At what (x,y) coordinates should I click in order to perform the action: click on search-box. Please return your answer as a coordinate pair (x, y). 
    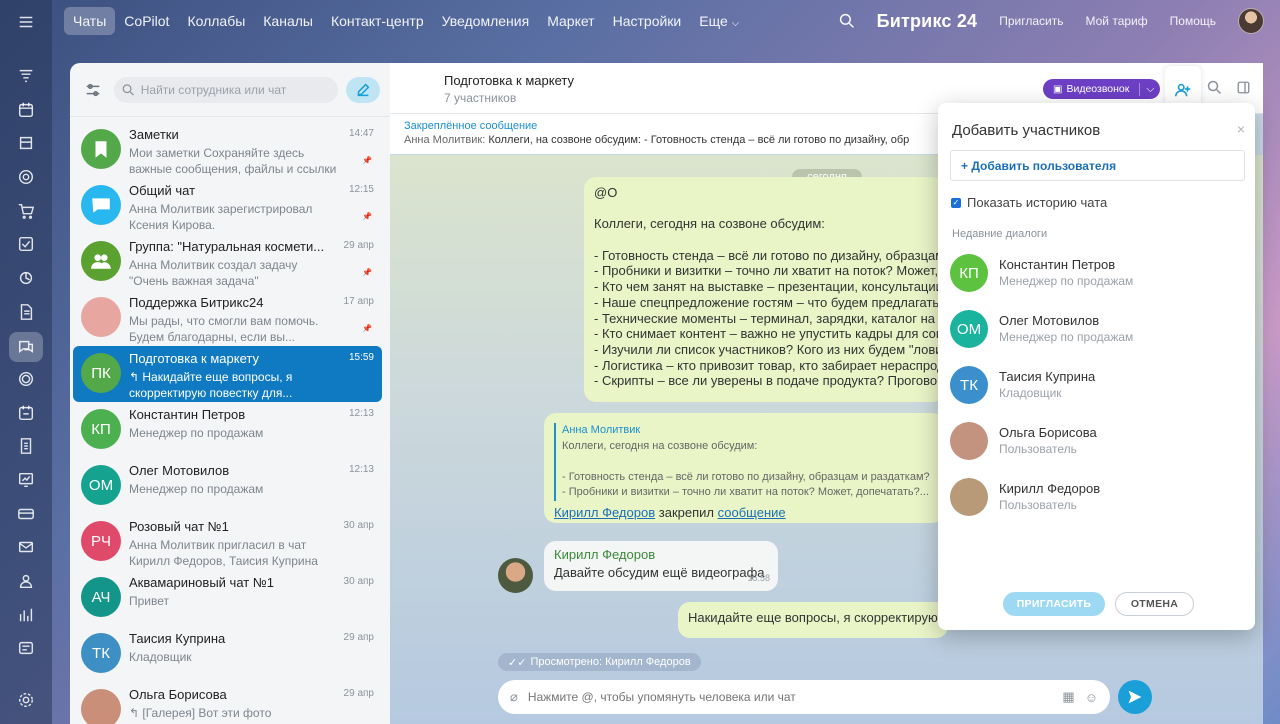
    Looking at the image, I should click on (226, 89).